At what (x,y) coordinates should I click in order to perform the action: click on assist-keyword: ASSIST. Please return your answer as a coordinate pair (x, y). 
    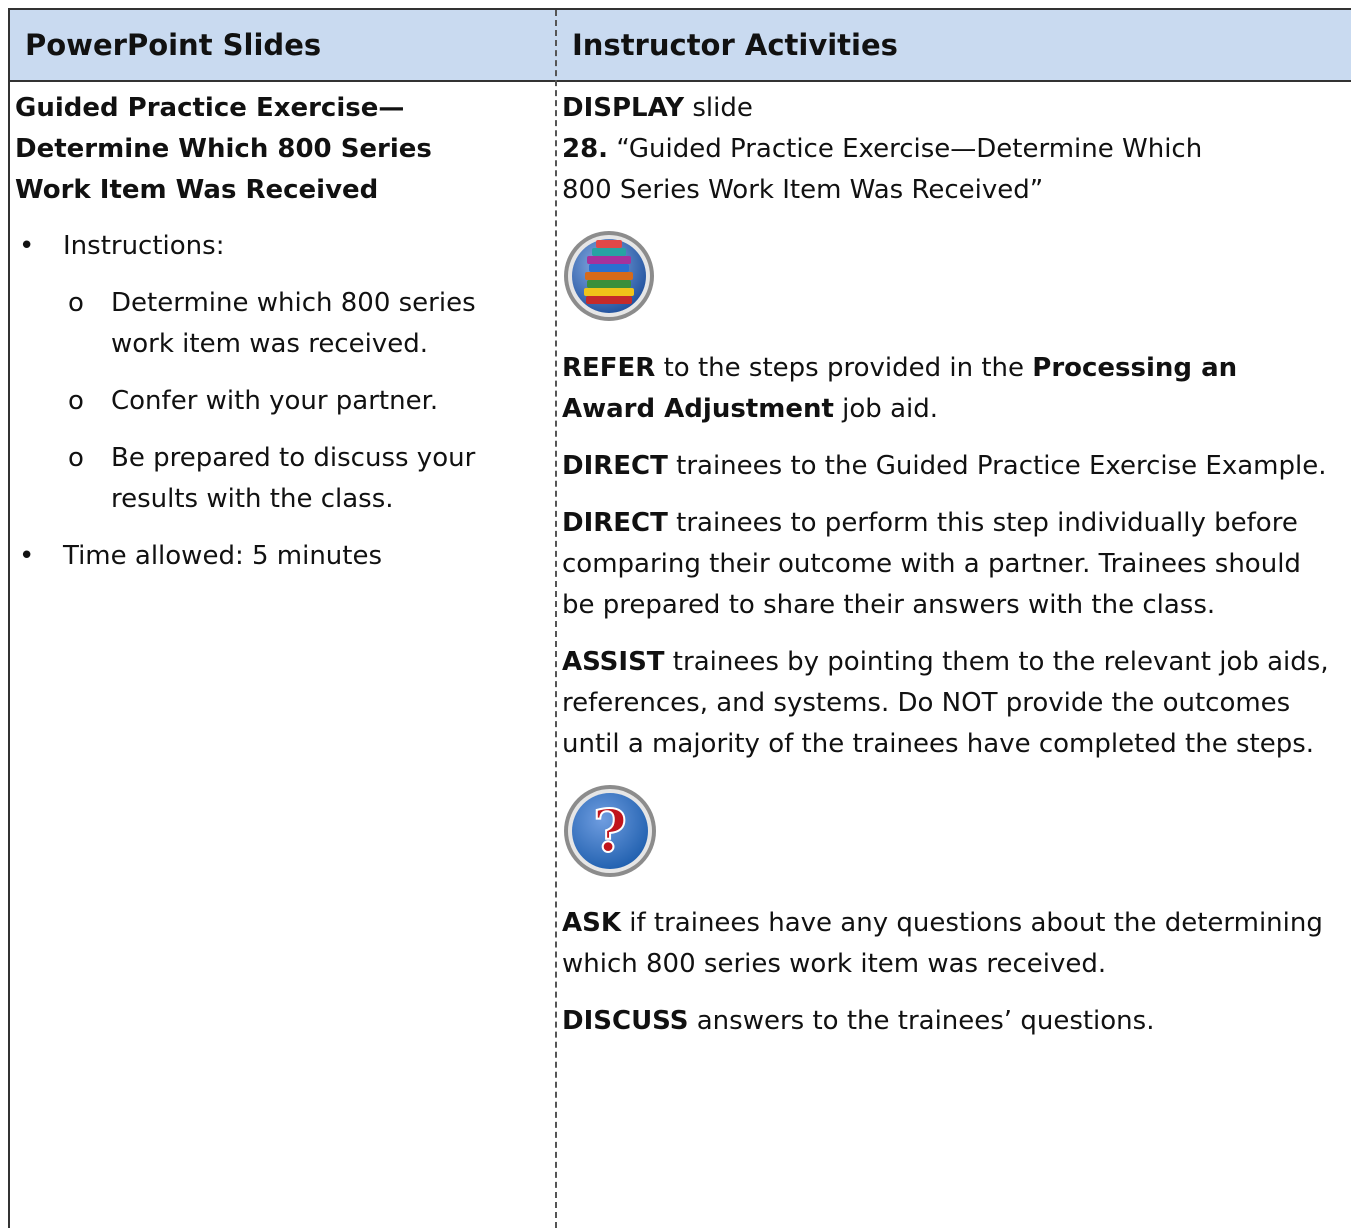
    Looking at the image, I should click on (613, 662).